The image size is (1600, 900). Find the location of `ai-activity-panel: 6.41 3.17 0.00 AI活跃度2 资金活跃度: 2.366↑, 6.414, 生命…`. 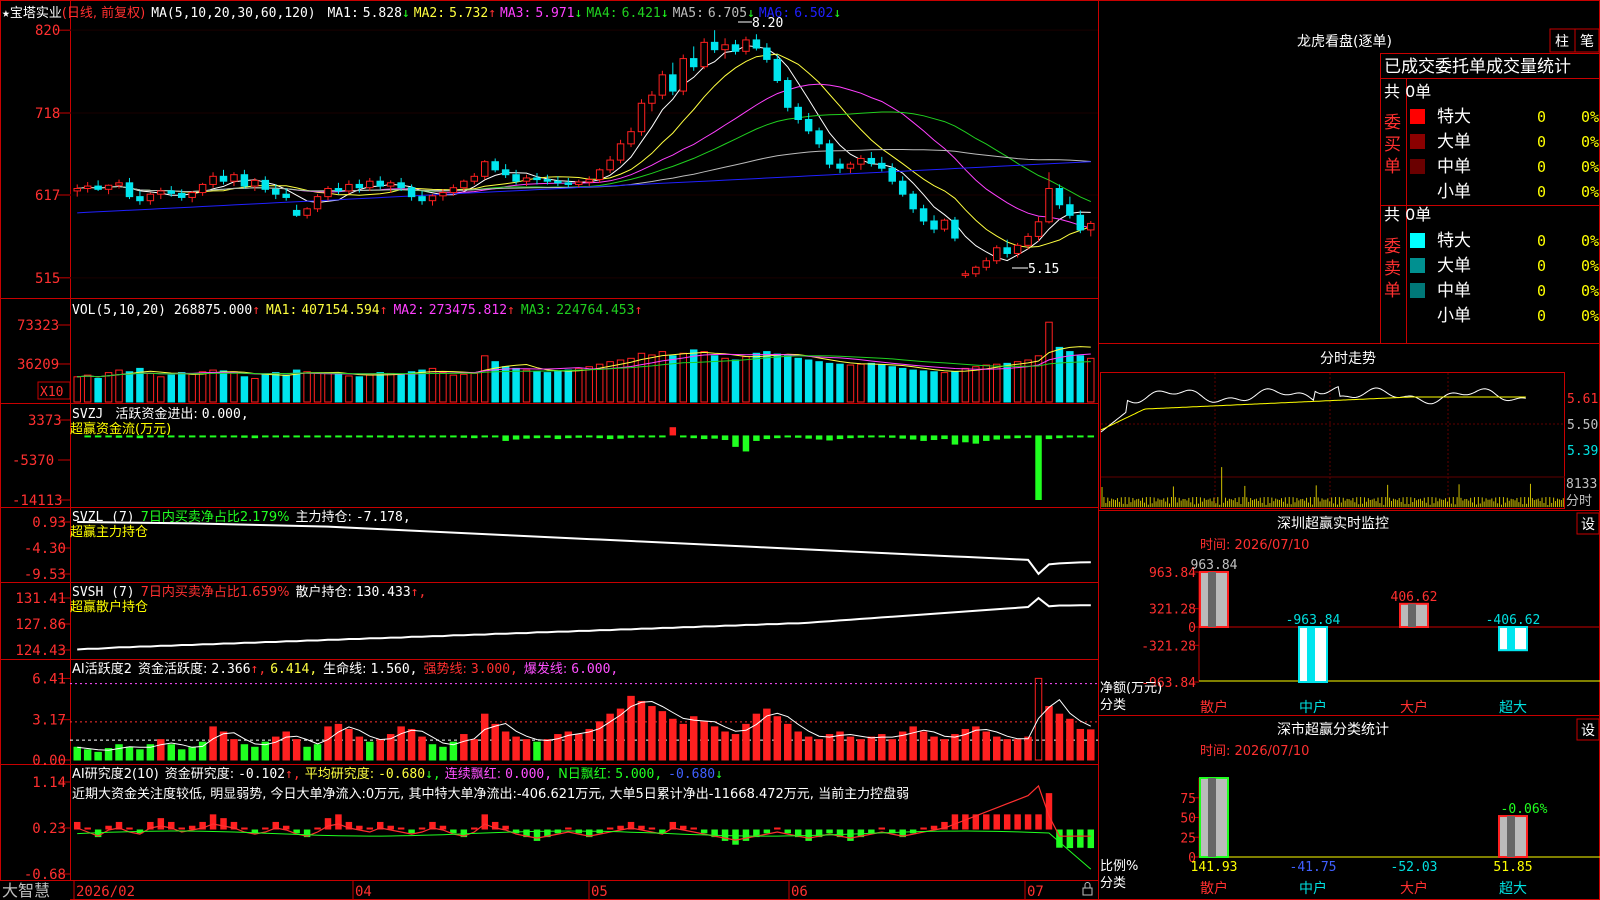

ai-activity-panel: 6.41 3.17 0.00 AI活跃度2 资金活跃度: 2.366↑, 6.414, 生命… is located at coordinates (565, 715).